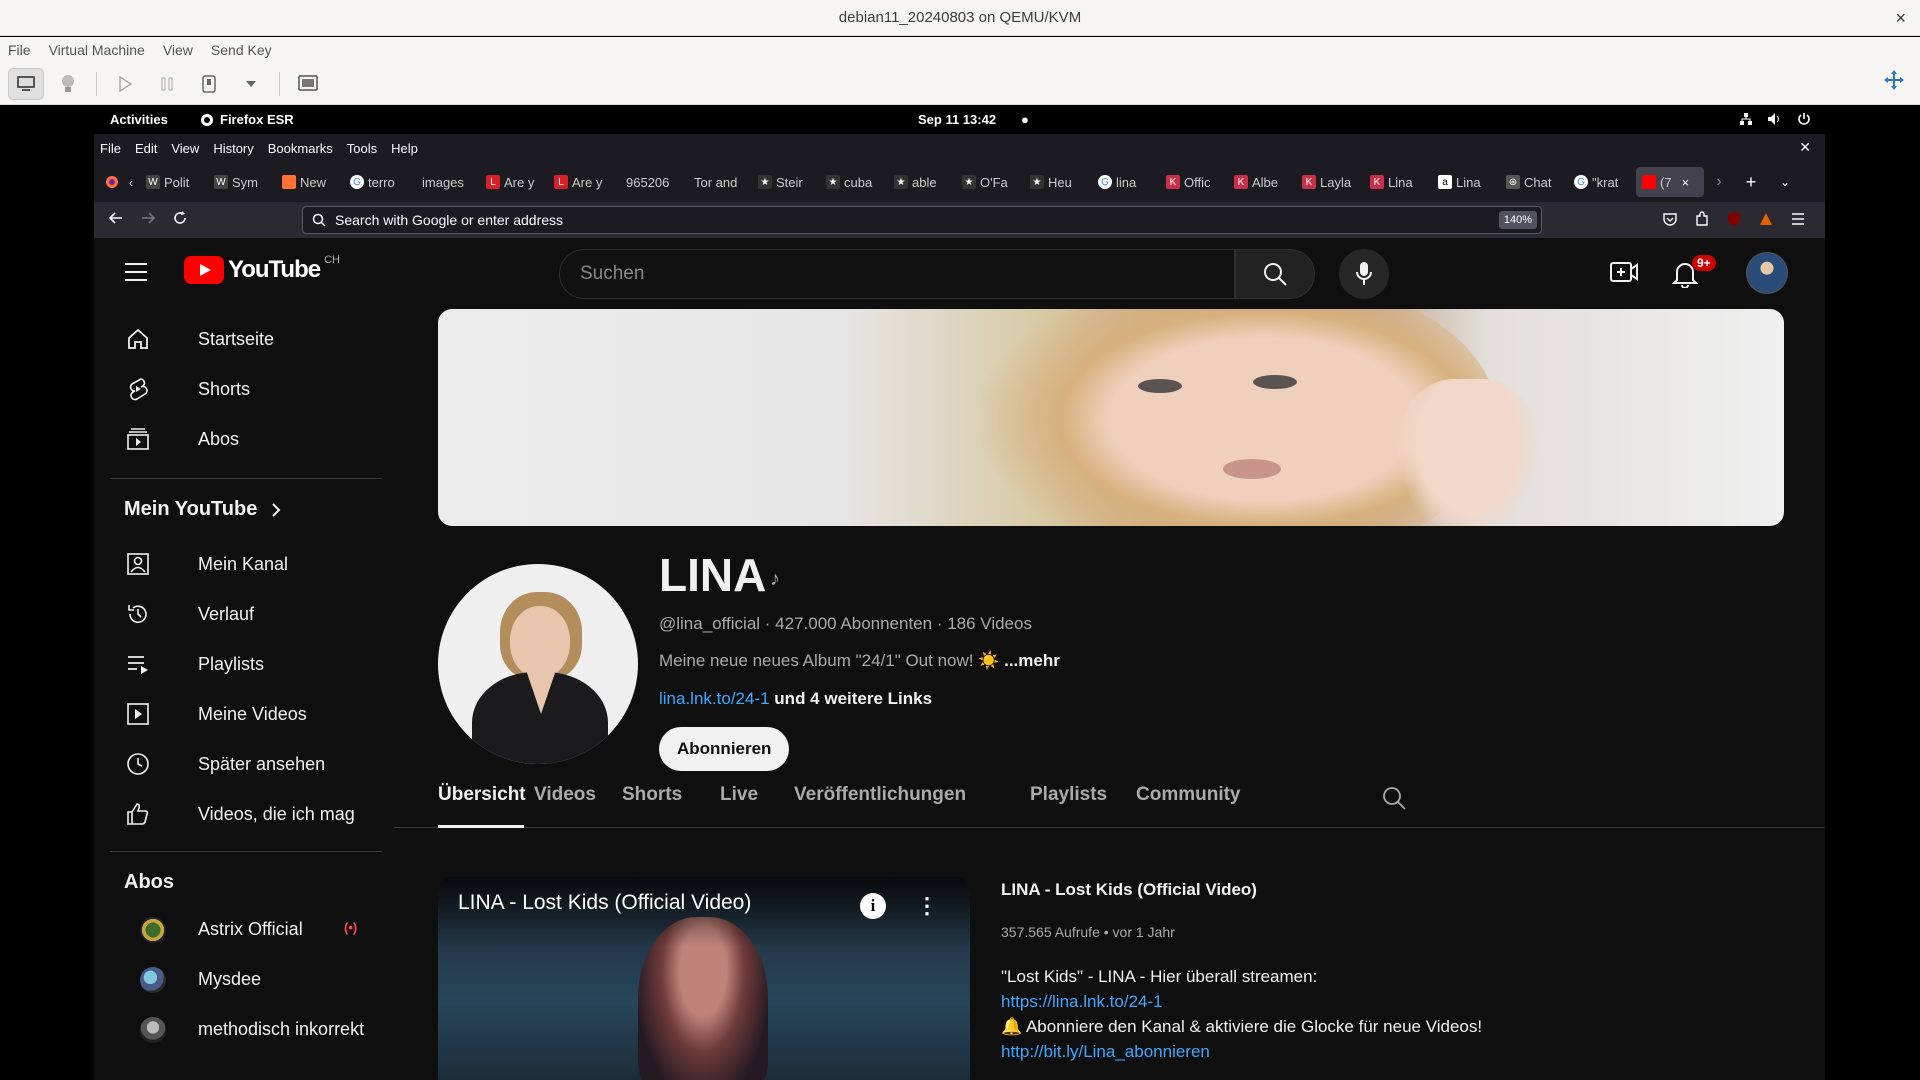  I want to click on tab-uebersicht: Übersicht, so click(482, 795).